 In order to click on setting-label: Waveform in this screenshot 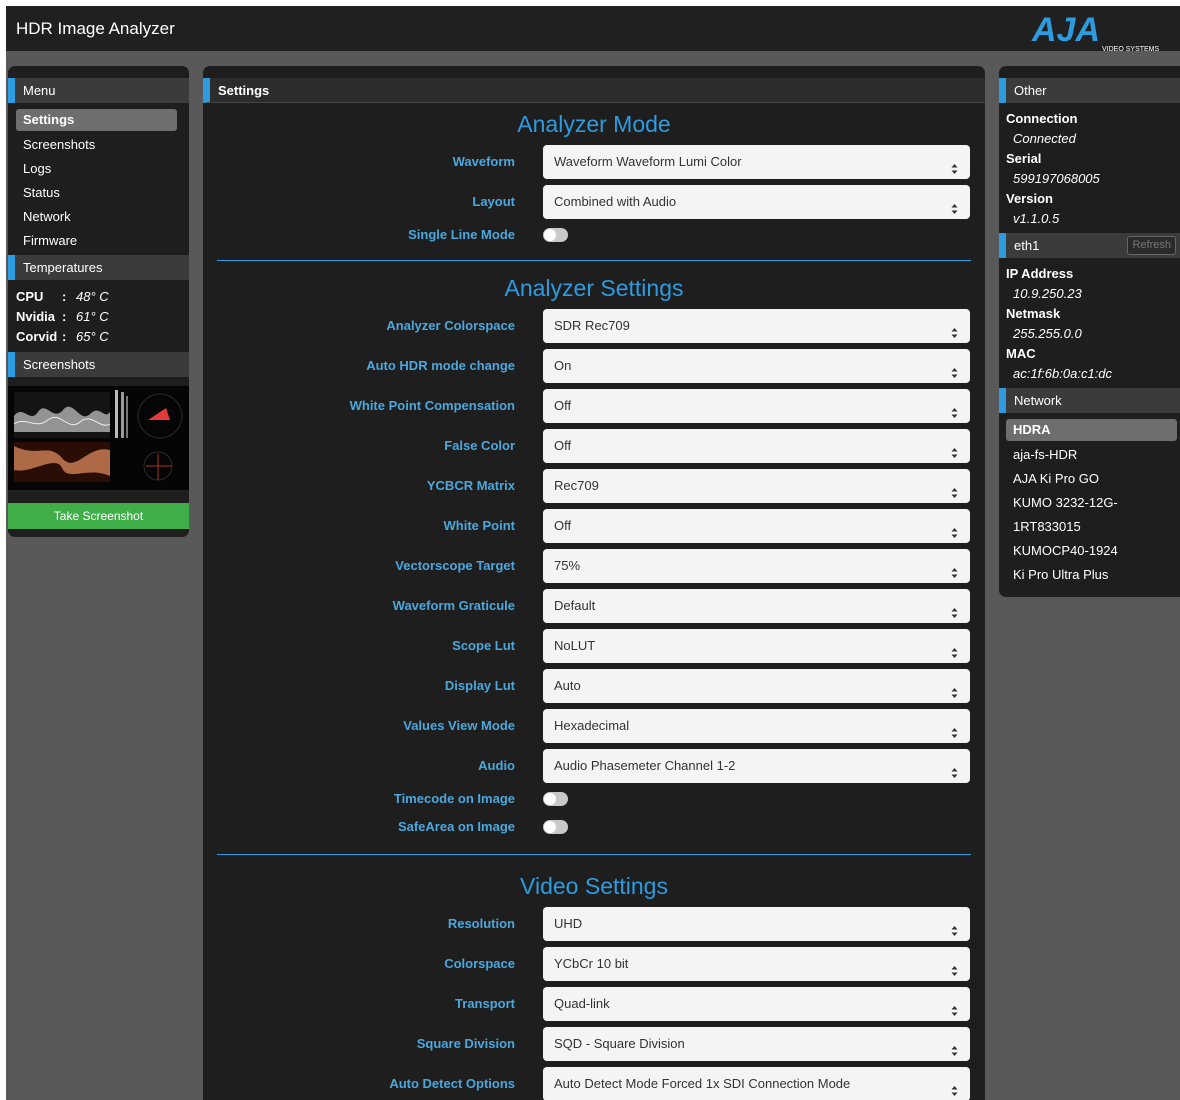, I will do `click(483, 161)`.